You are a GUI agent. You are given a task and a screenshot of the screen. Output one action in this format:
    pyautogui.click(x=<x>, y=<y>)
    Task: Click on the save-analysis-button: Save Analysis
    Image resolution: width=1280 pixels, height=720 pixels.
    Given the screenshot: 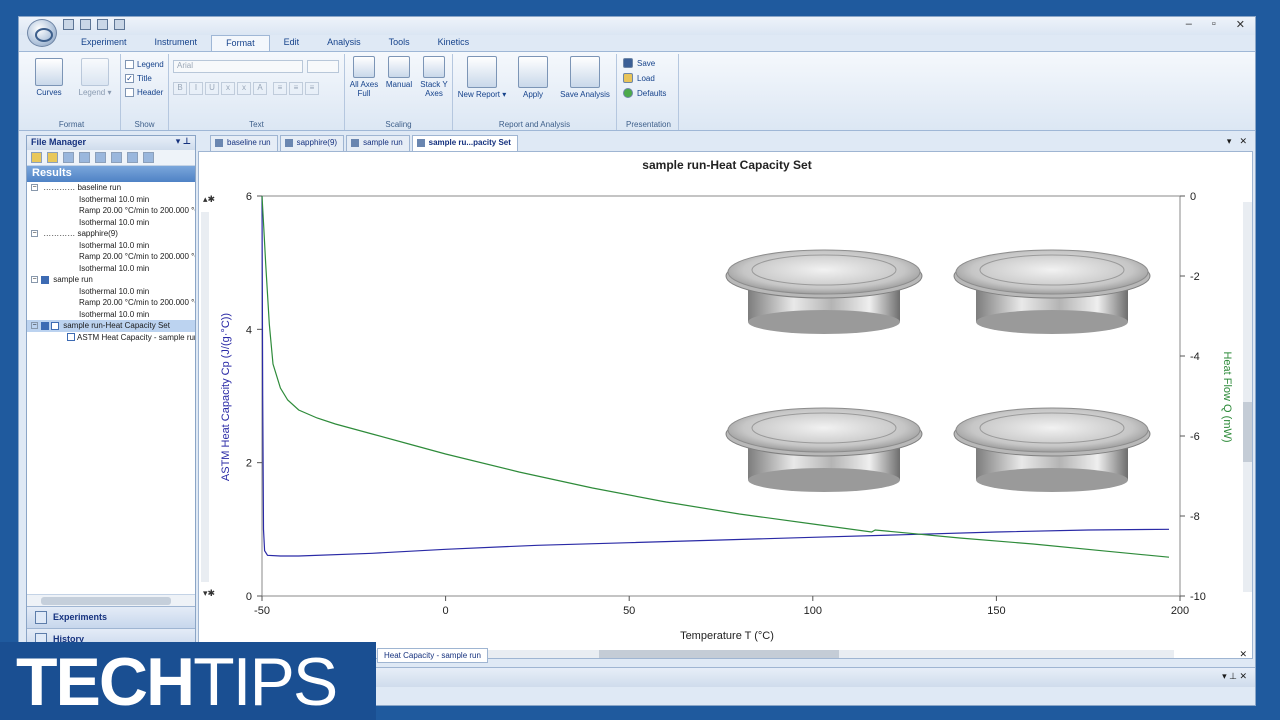 What is the action you would take?
    pyautogui.click(x=585, y=77)
    